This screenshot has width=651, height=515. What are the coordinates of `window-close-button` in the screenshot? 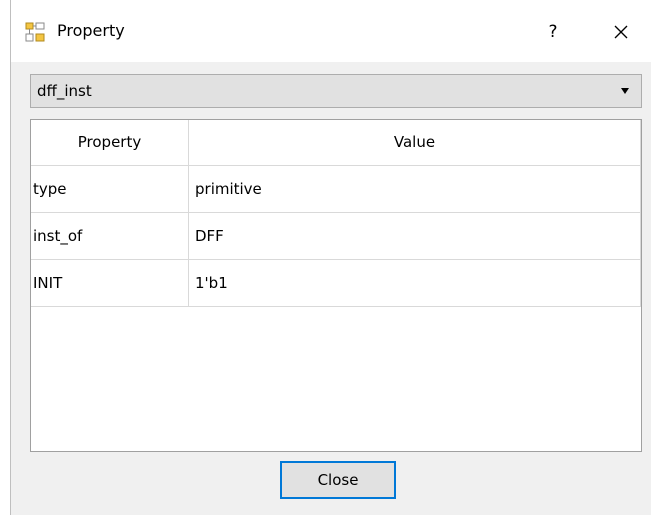 It's located at (621, 32).